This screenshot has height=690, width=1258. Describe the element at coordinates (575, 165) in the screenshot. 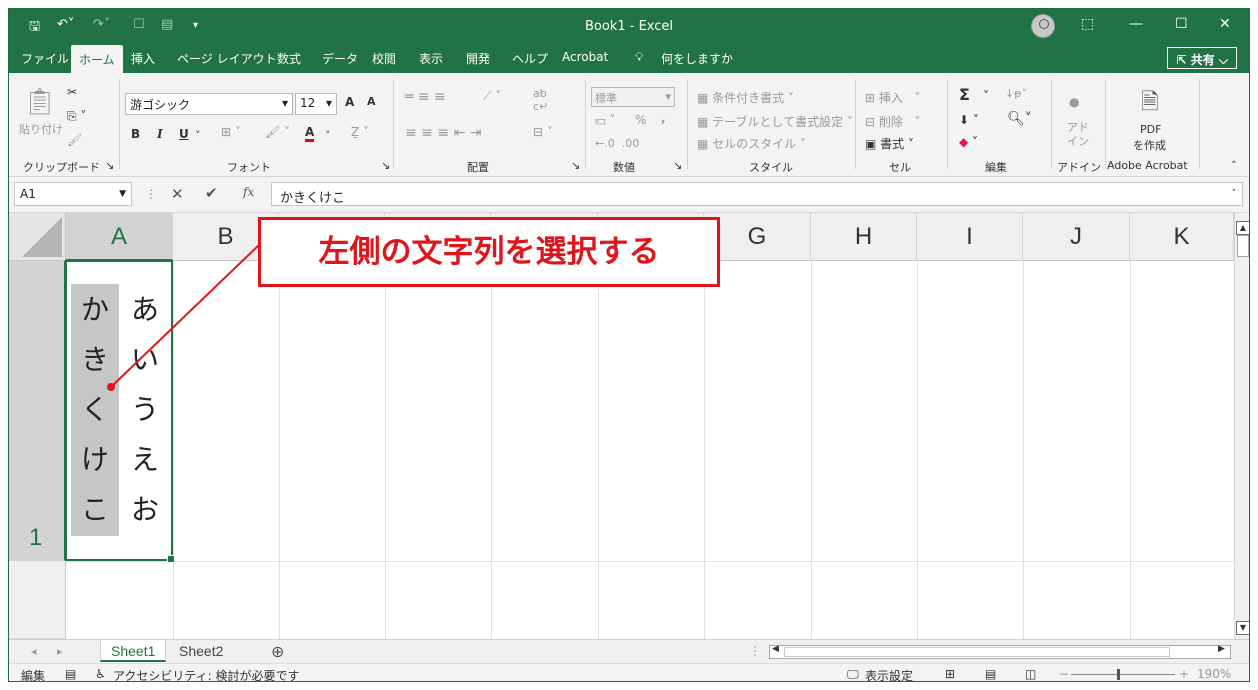

I see `alignment-launcher-icon: ↘` at that location.